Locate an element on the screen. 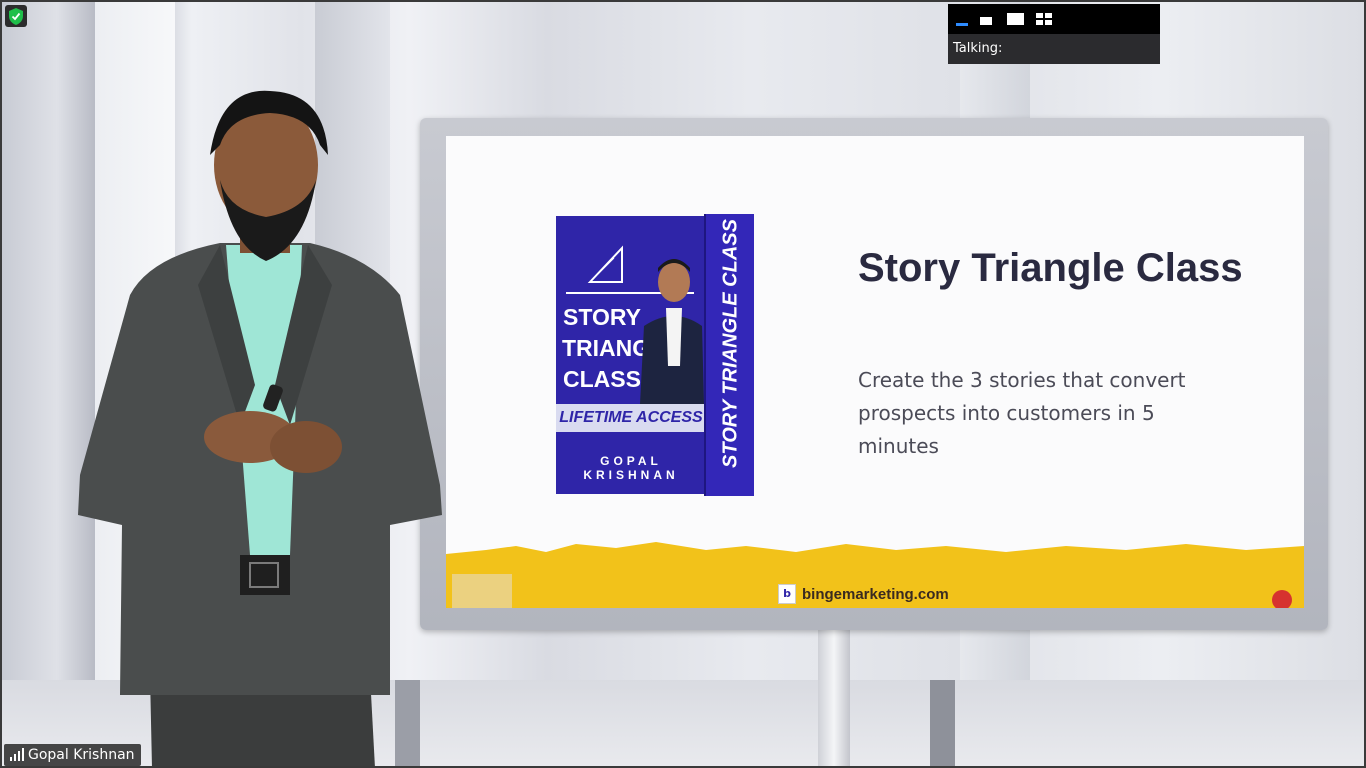  thumbnail-view-button is located at coordinates (988, 19).